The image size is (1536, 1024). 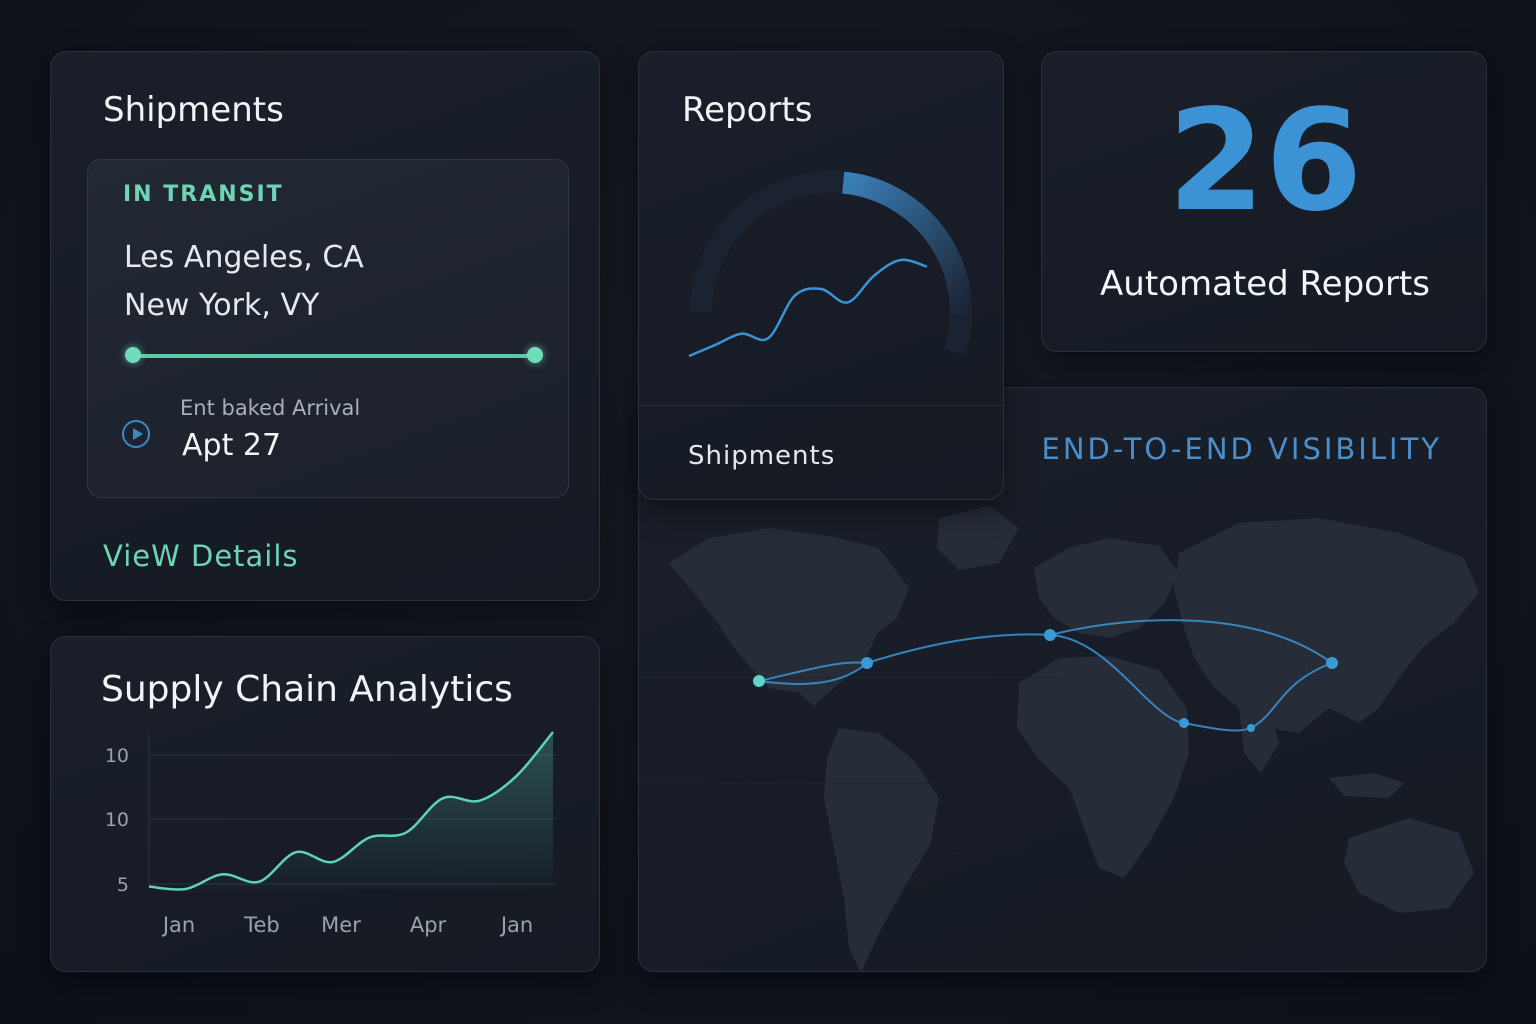 I want to click on asia-shape, so click(x=1326, y=625).